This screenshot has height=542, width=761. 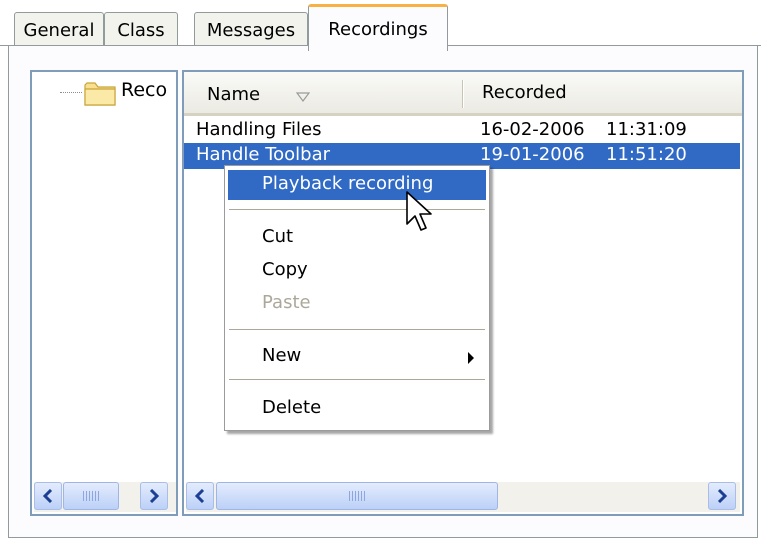 I want to click on tab-general: General, so click(x=59, y=29).